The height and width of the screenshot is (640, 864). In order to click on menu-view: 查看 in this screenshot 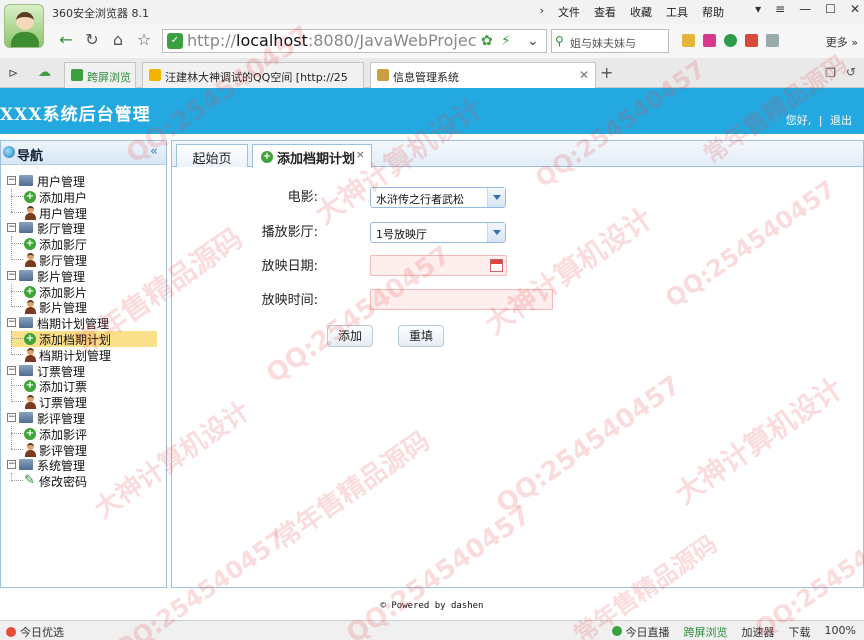, I will do `click(605, 12)`.